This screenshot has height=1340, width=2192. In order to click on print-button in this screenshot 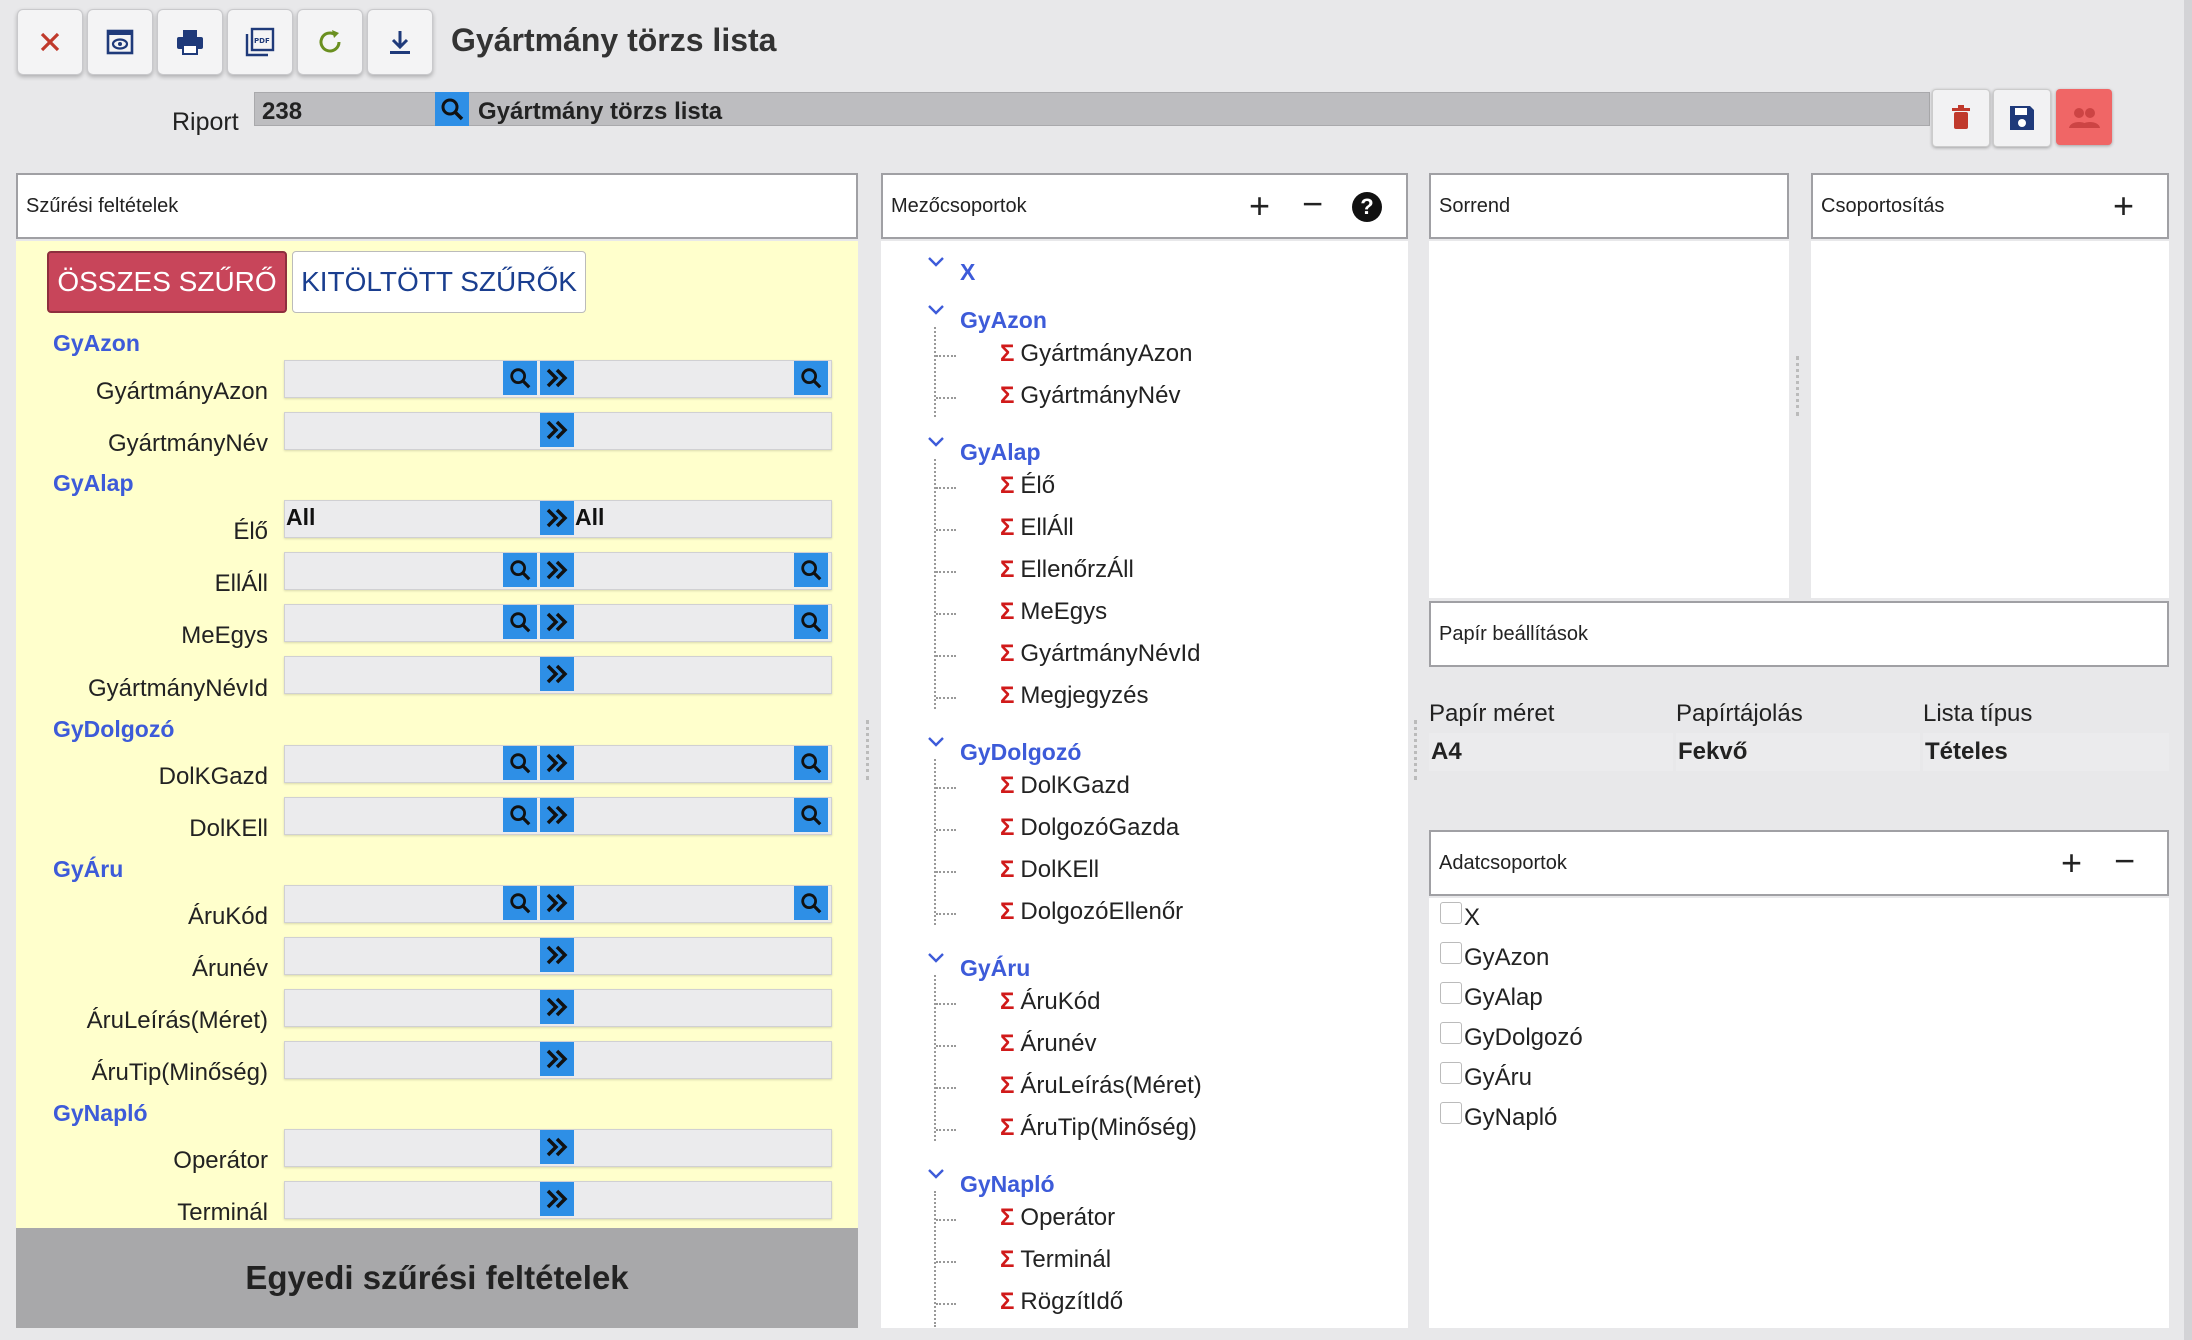, I will do `click(190, 42)`.